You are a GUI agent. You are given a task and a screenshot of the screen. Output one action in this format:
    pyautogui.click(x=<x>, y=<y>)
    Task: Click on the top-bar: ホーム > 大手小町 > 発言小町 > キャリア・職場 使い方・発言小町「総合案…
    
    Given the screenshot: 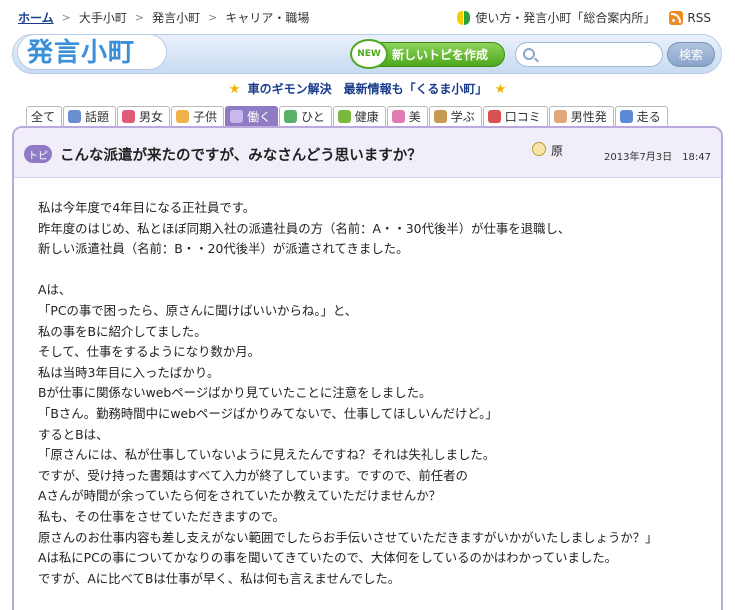 What is the action you would take?
    pyautogui.click(x=367, y=17)
    